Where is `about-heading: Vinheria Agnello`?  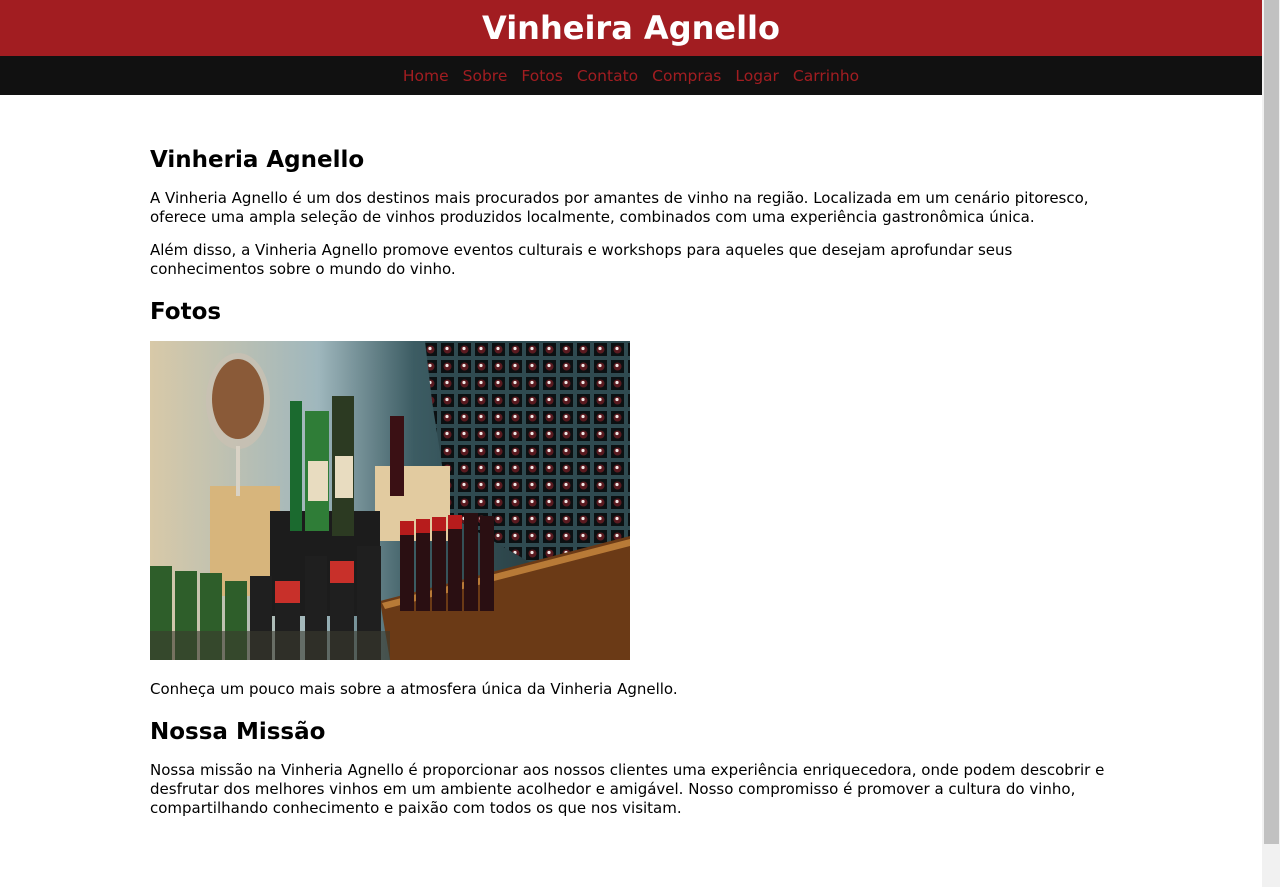
about-heading: Vinheria Agnello is located at coordinates (257, 160).